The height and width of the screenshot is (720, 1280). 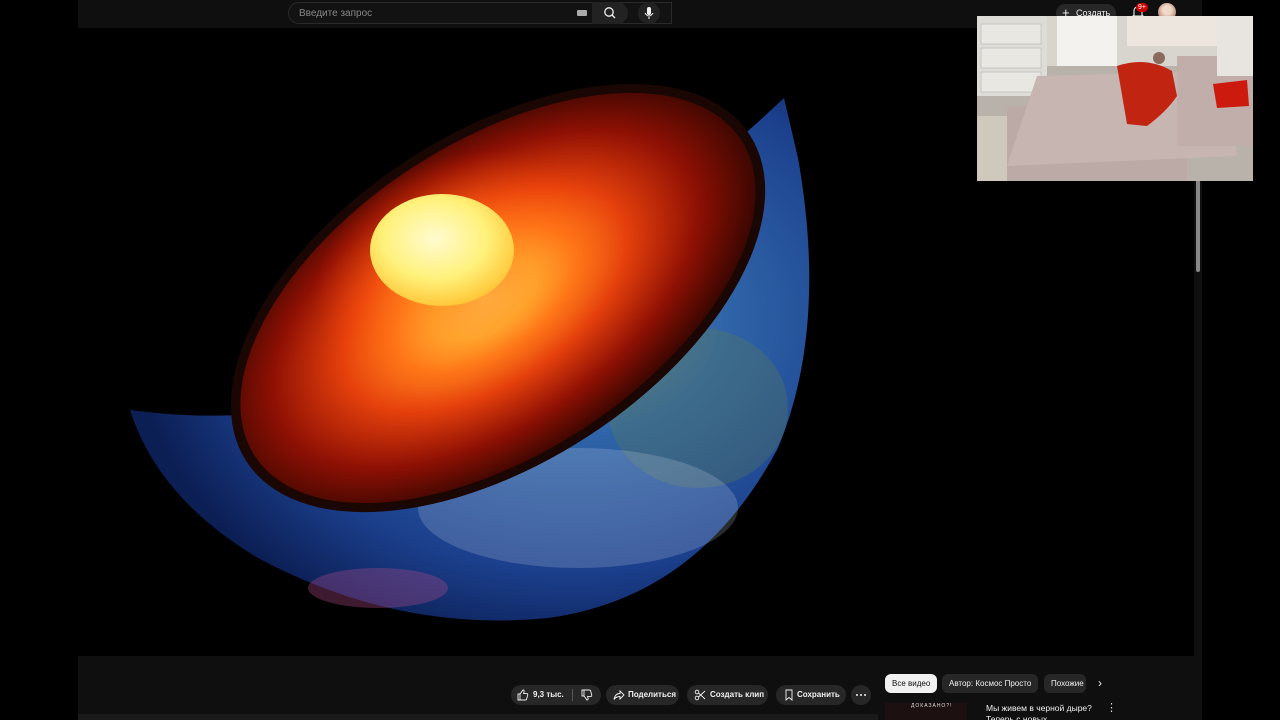 I want to click on search-input, so click(x=434, y=13).